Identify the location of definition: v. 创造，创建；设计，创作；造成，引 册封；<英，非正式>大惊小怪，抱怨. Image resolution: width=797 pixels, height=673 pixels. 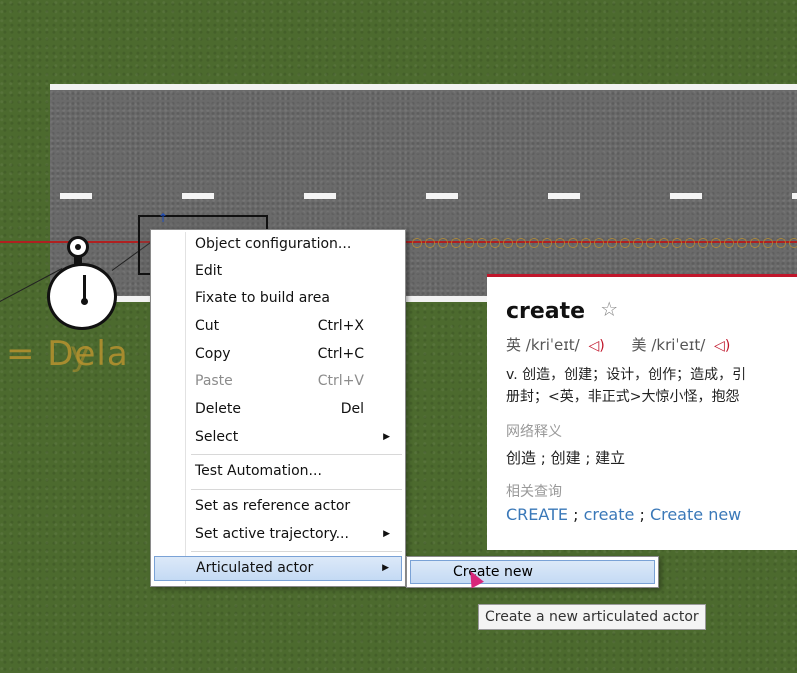
(651, 386).